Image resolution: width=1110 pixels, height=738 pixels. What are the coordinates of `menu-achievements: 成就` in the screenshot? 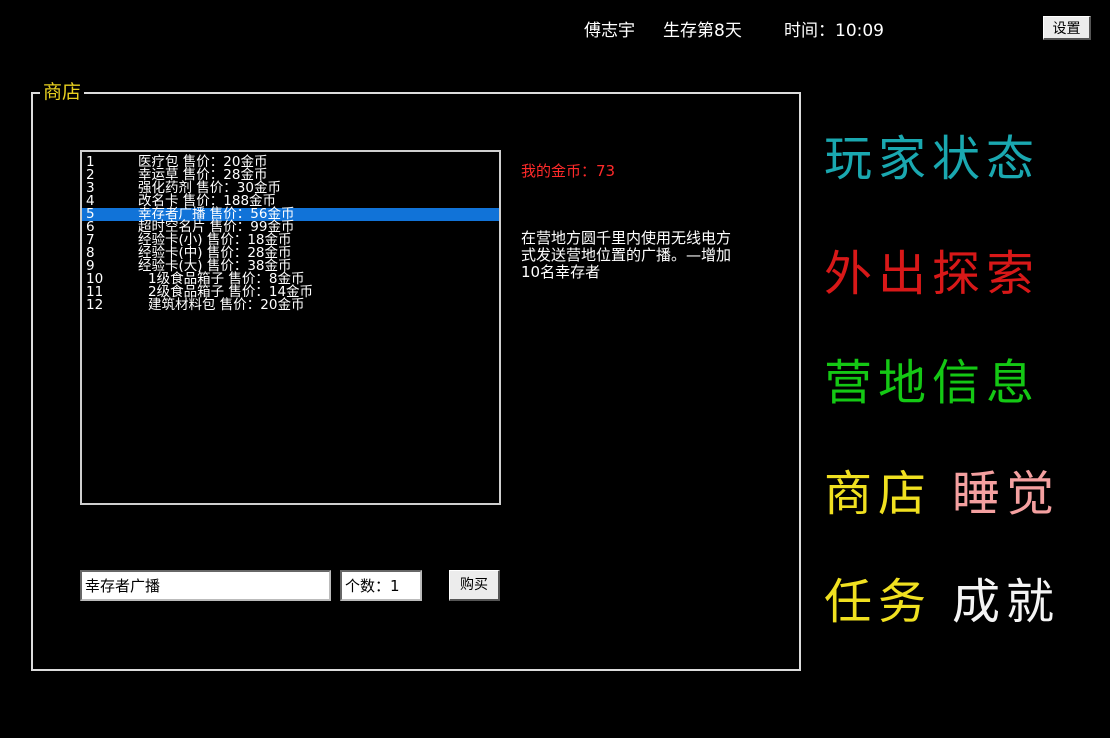 It's located at (1006, 602).